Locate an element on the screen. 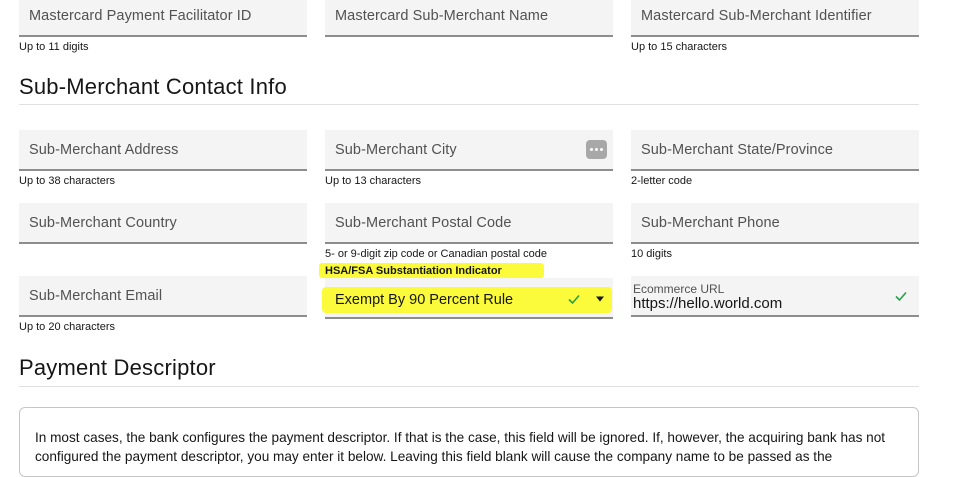  sub-merchant-address-field: Sub-Merchant Address is located at coordinates (163, 150).